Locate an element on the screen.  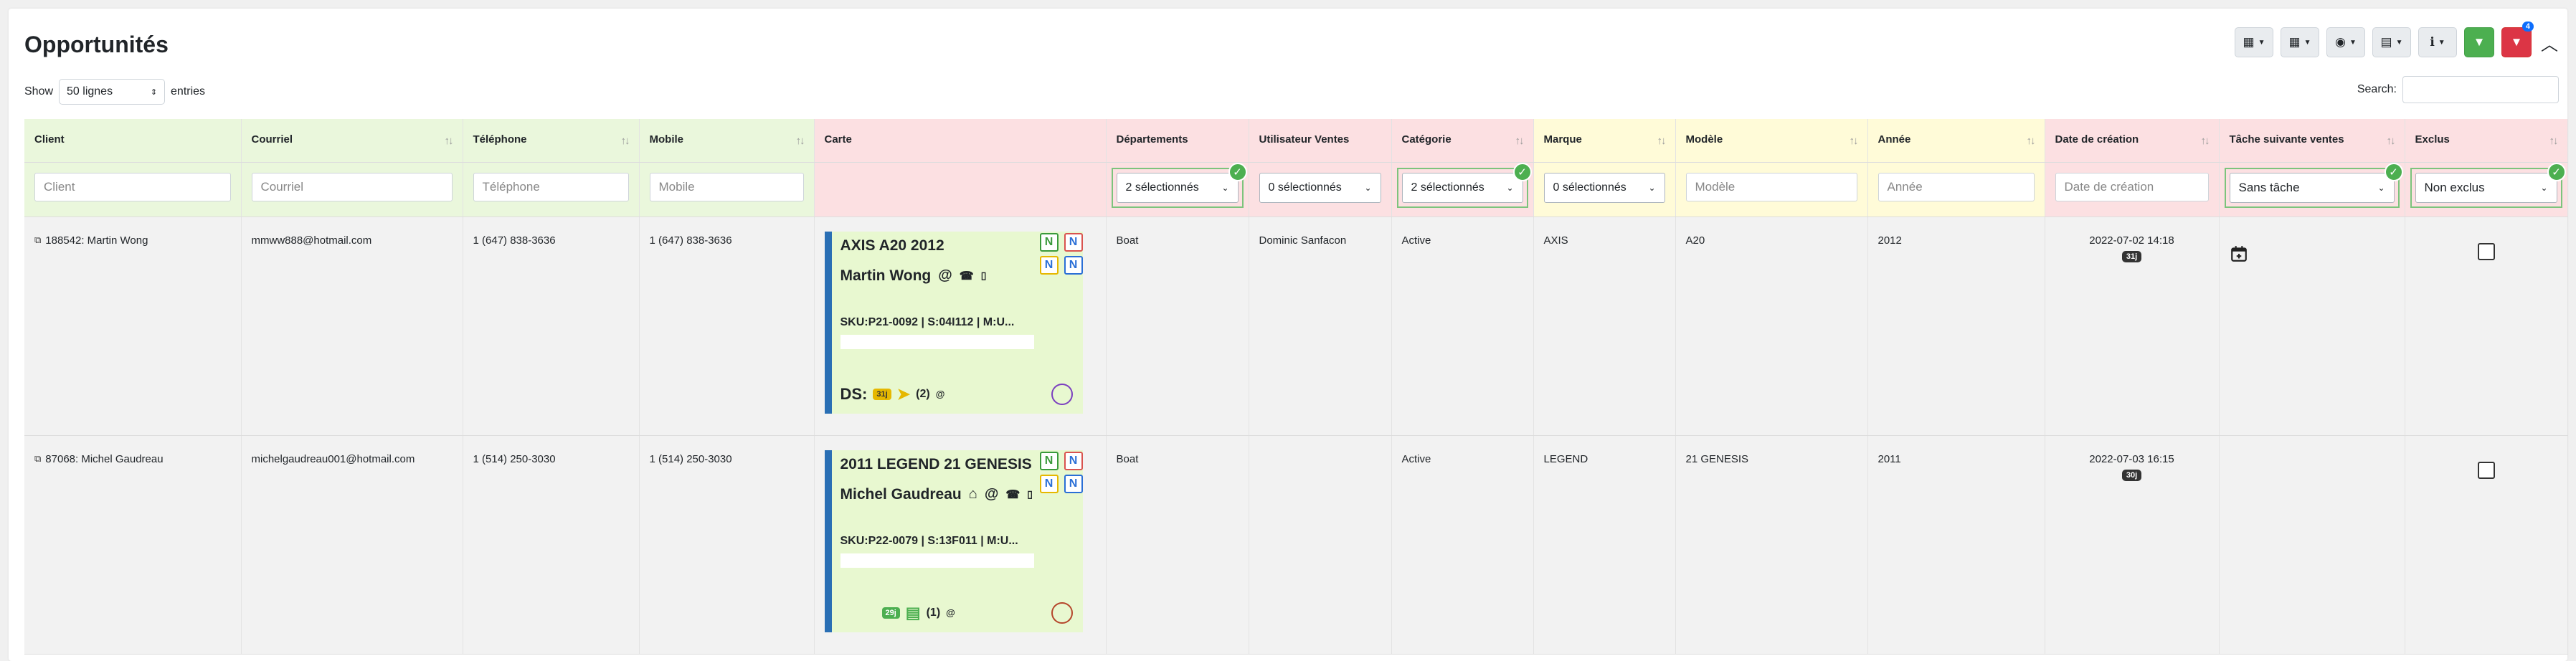
annee-cell: 2011 is located at coordinates (1956, 545).